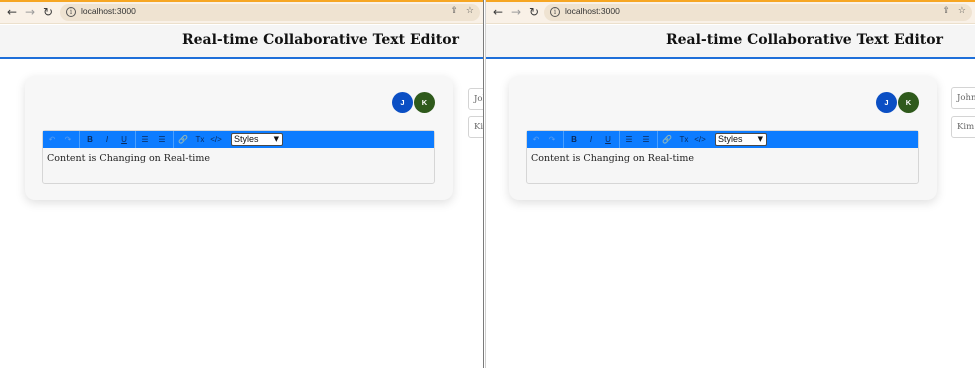  What do you see at coordinates (963, 98) in the screenshot?
I see `user-list-item: John` at bounding box center [963, 98].